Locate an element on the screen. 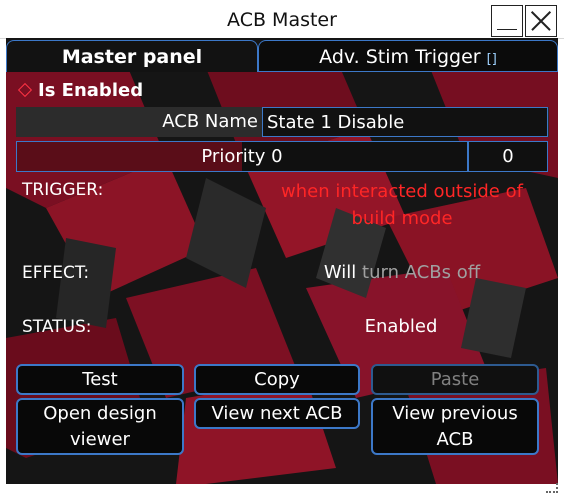  diamond-toggle-icon is located at coordinates (25, 90).